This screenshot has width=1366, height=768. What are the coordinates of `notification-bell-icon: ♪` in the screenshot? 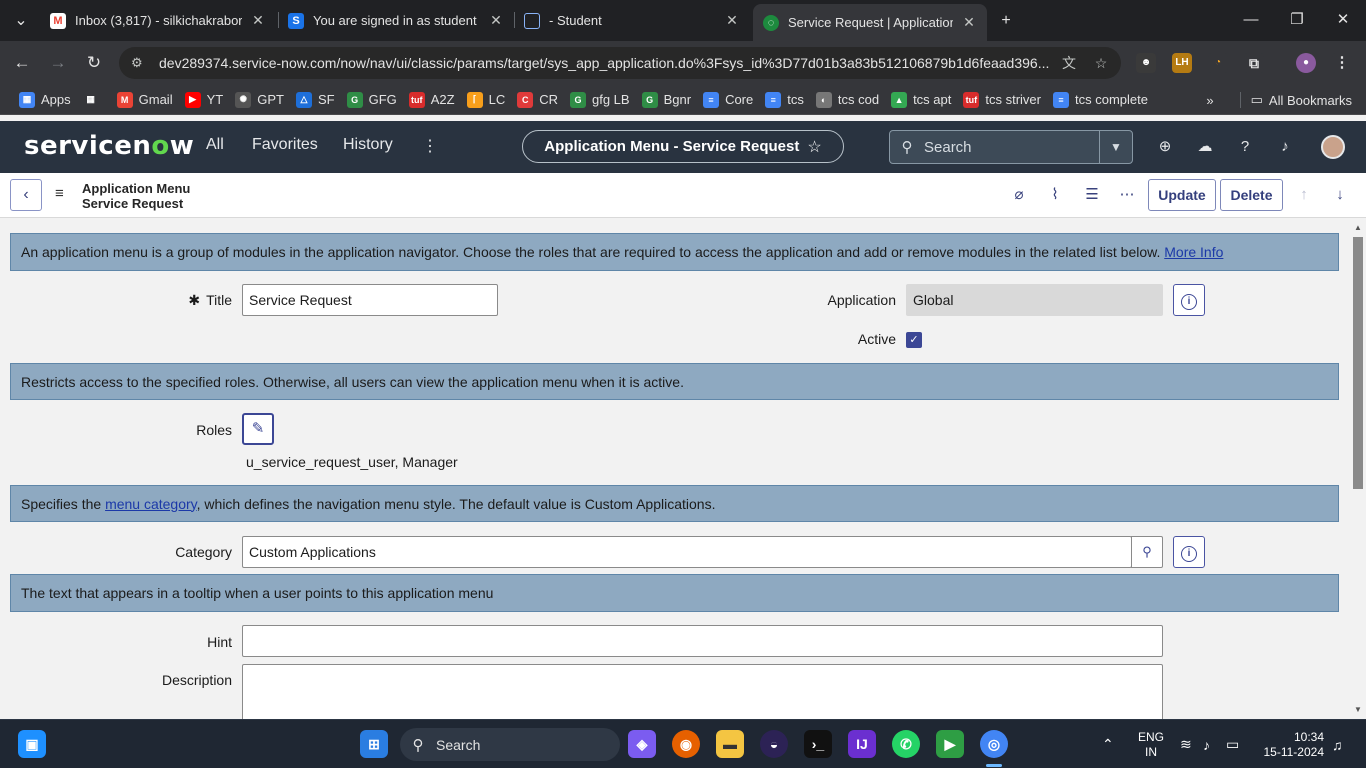 It's located at (1285, 147).